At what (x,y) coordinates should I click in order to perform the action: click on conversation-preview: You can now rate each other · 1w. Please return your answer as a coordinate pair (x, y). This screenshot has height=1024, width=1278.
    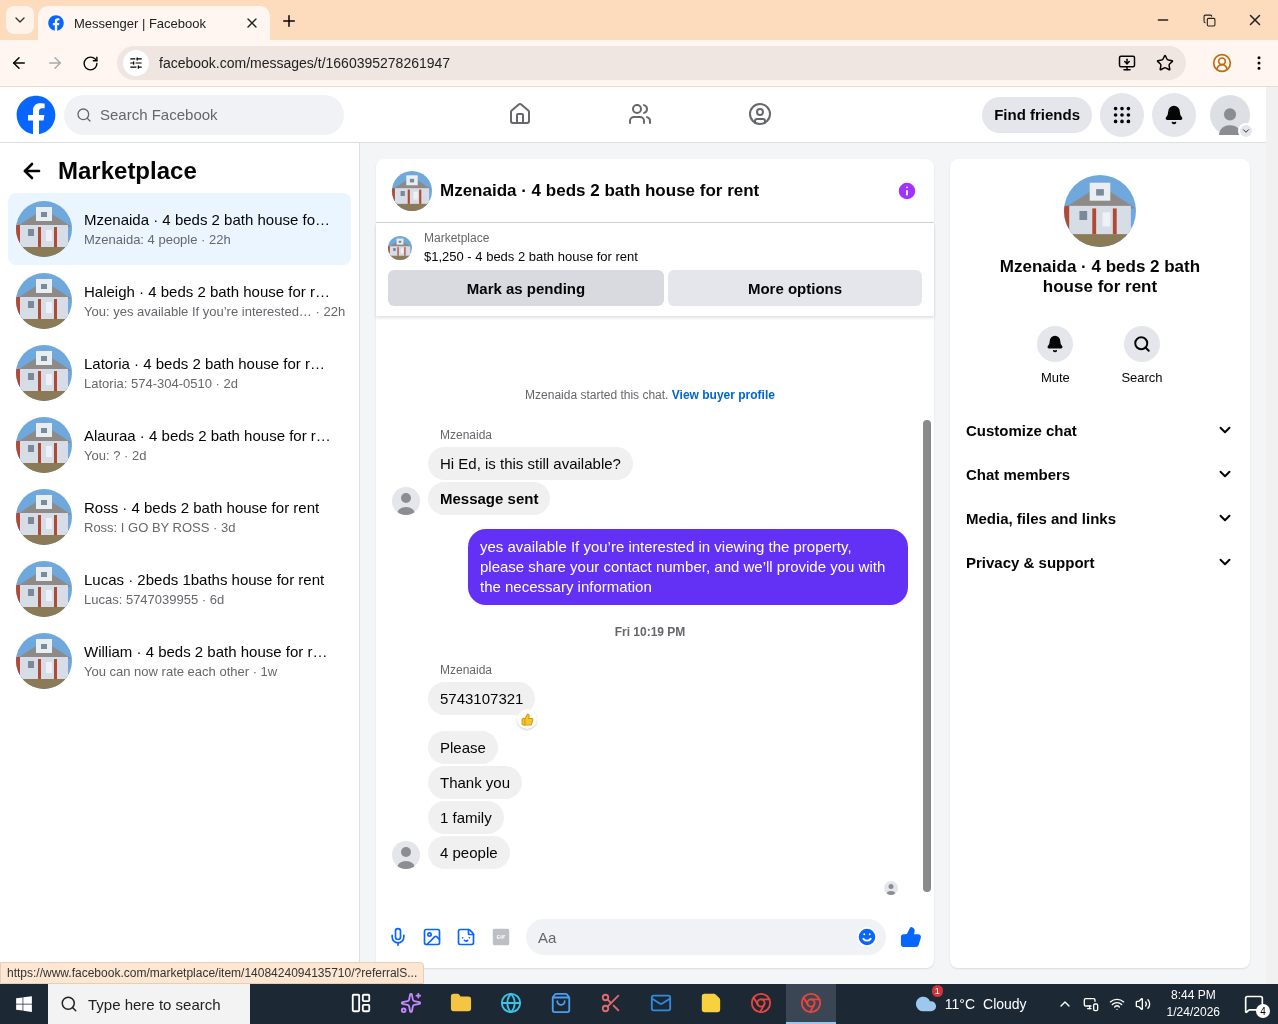
    Looking at the image, I should click on (181, 671).